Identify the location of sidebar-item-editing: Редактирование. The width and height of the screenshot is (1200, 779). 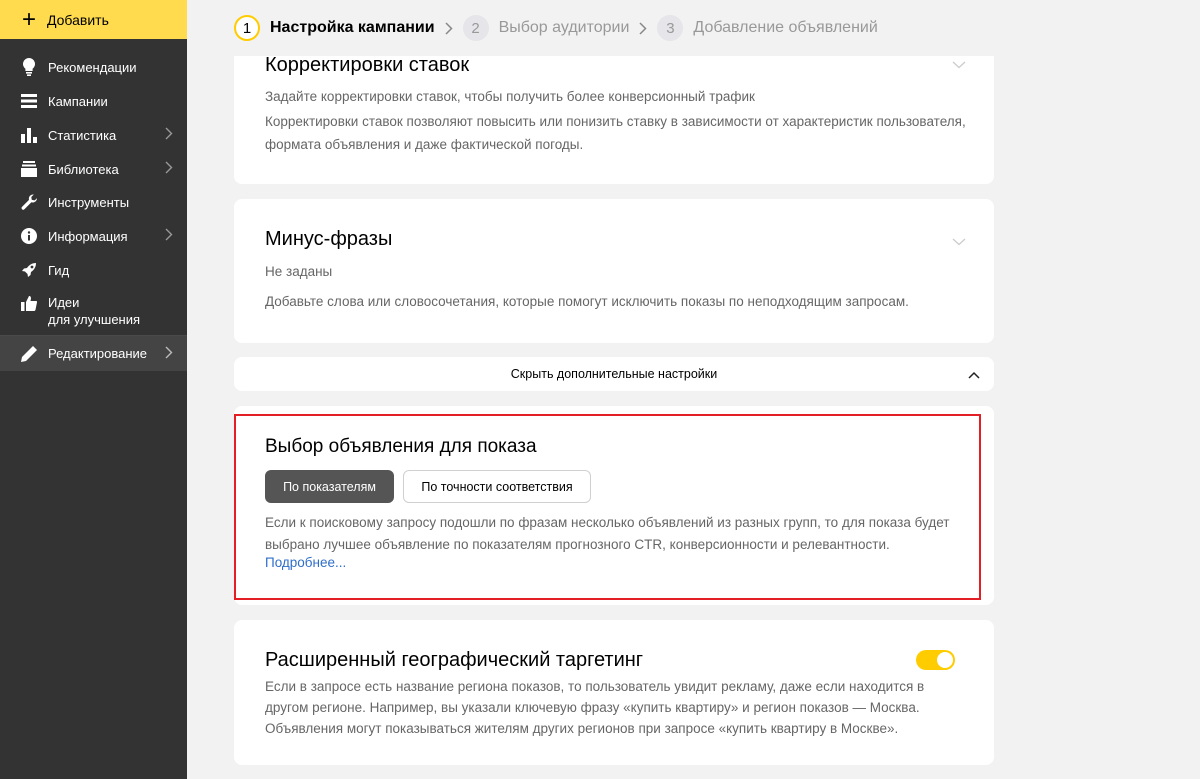
(93, 353).